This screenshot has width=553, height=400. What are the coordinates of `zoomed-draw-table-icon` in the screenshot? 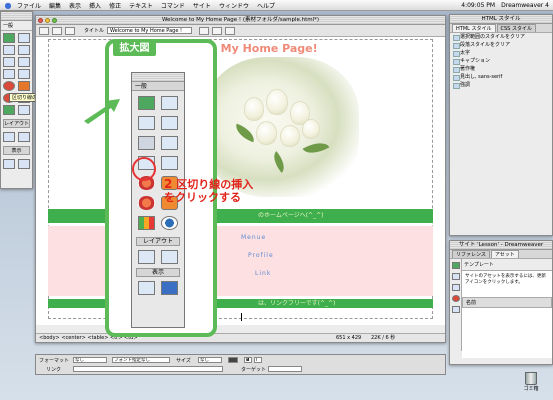 It's located at (169, 288).